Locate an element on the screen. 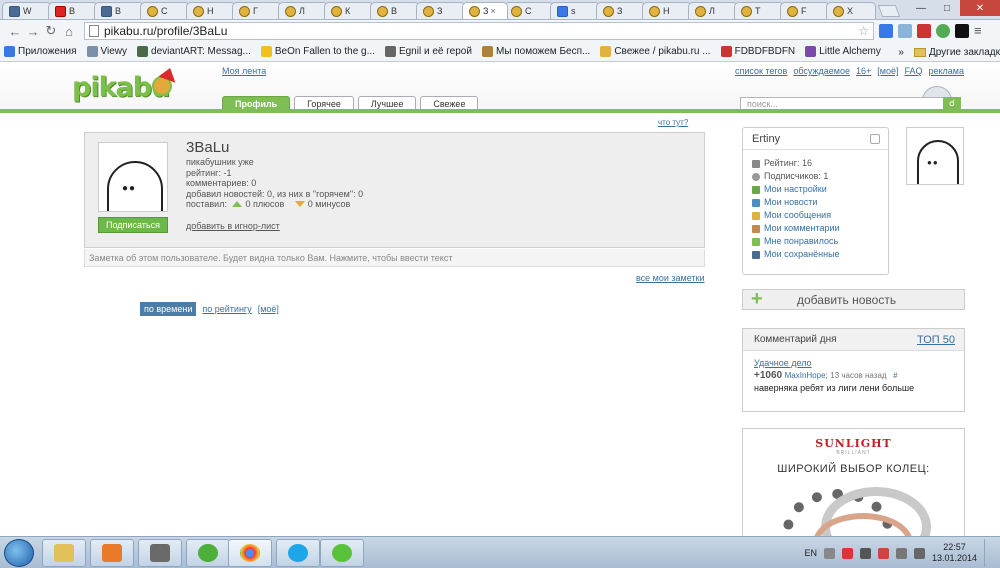 The height and width of the screenshot is (568, 1000). add-news-button: + добавить новость is located at coordinates (853, 299).